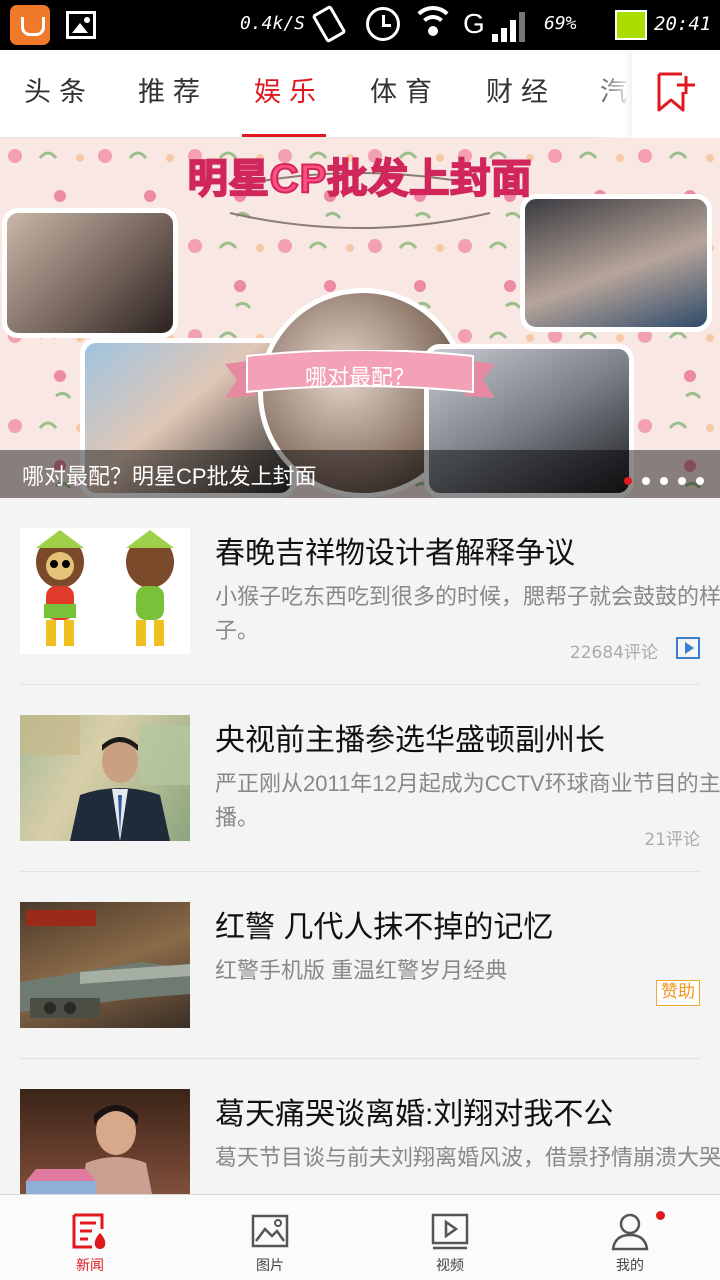 The height and width of the screenshot is (1280, 720). Describe the element at coordinates (630, 1232) in the screenshot. I see `user-icon` at that location.